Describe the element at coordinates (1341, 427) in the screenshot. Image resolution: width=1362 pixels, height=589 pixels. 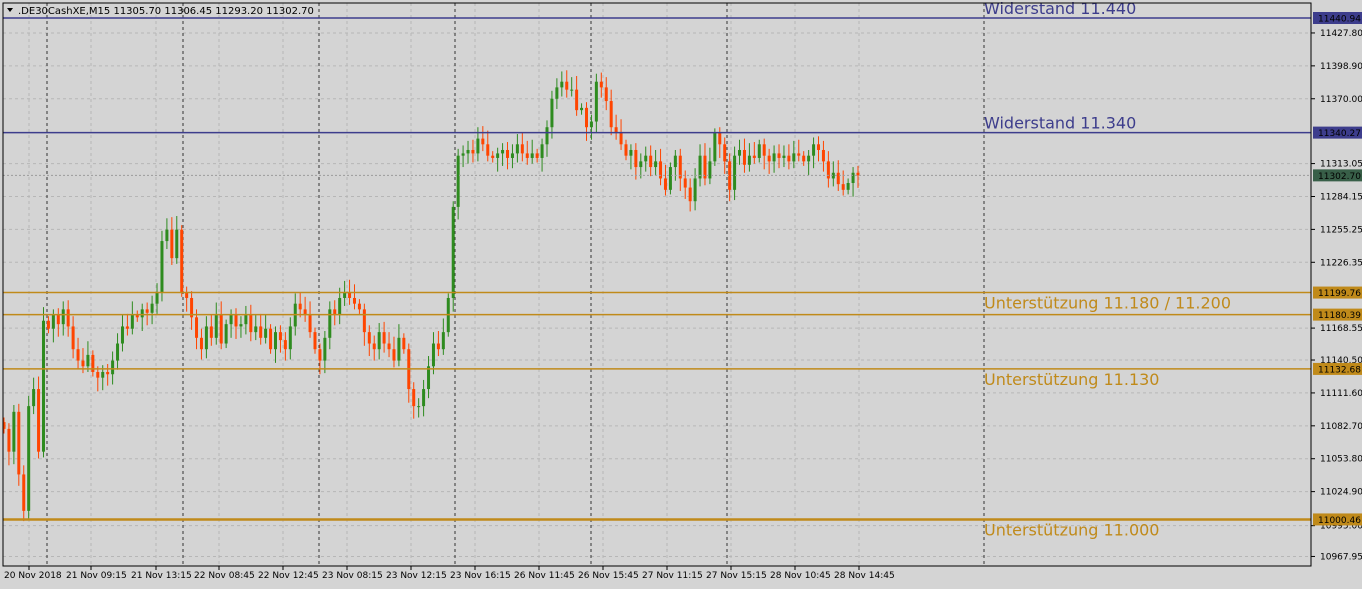
I see `price-tick-label: 11082.70` at that location.